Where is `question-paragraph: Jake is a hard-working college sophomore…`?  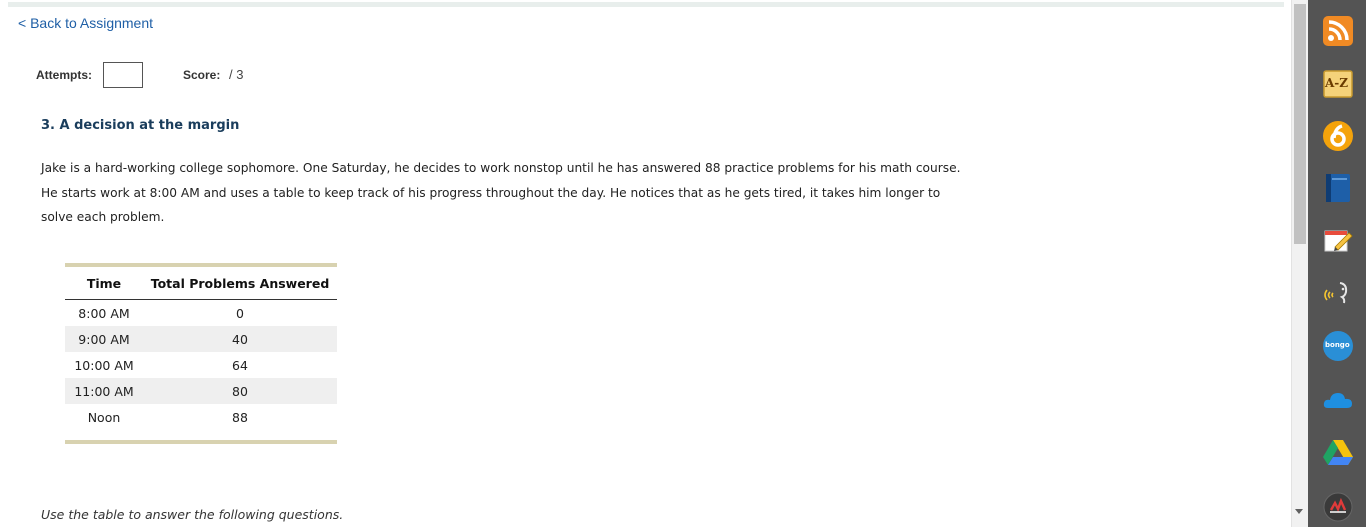
question-paragraph: Jake is a hard-working college sophomore… is located at coordinates (506, 193).